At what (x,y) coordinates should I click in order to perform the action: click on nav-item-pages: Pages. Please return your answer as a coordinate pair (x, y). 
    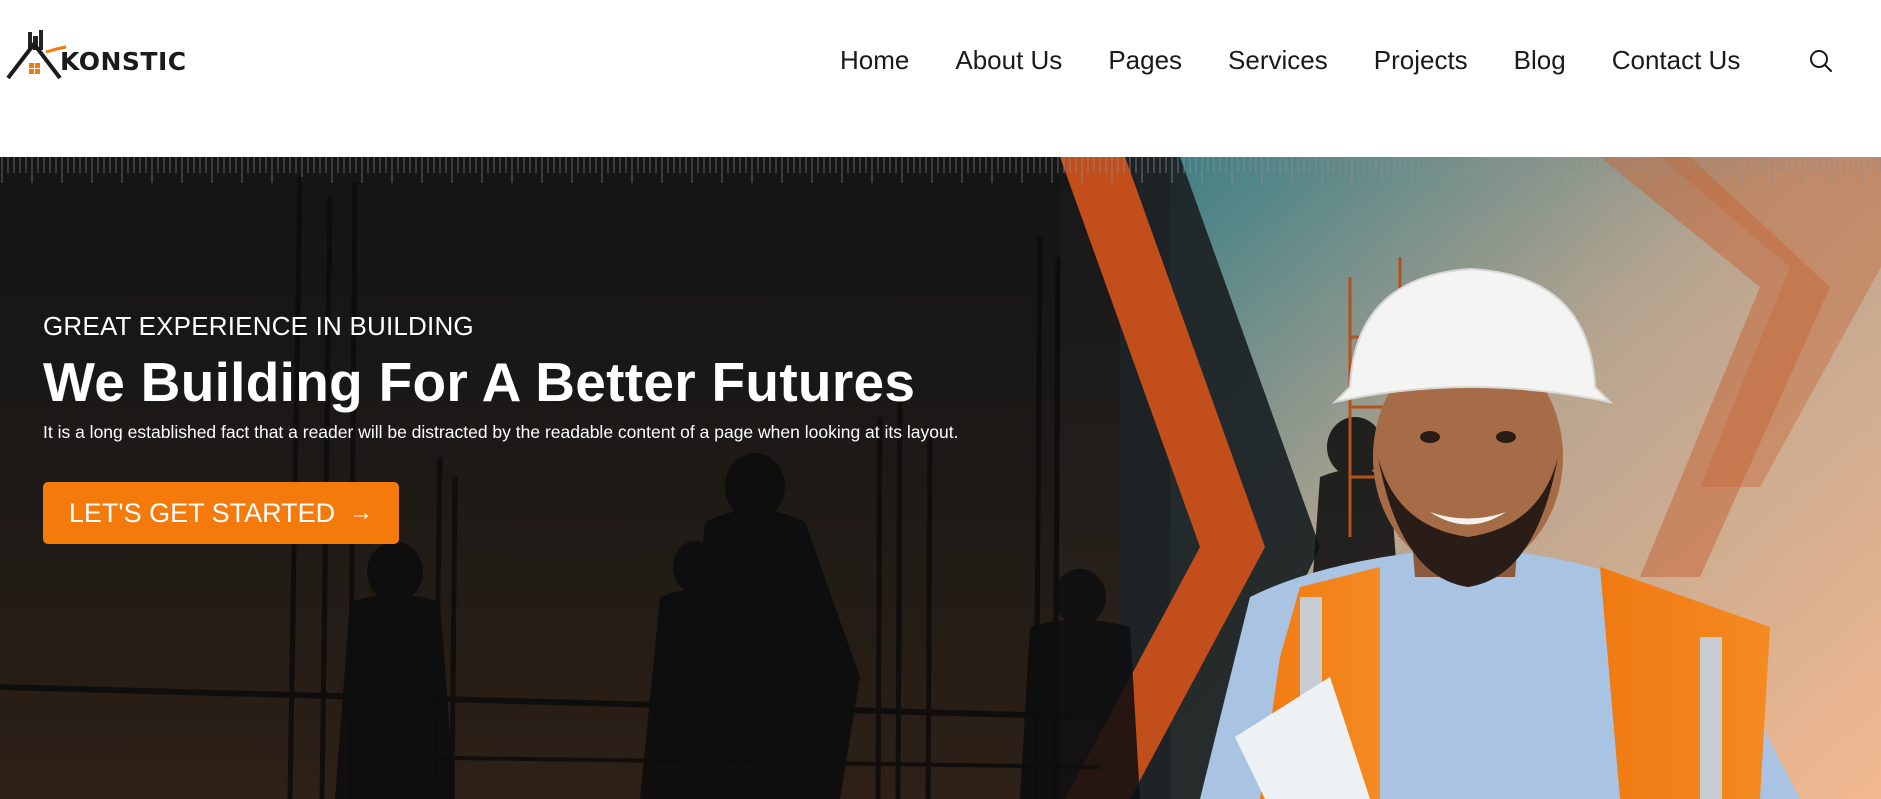
    Looking at the image, I should click on (1145, 60).